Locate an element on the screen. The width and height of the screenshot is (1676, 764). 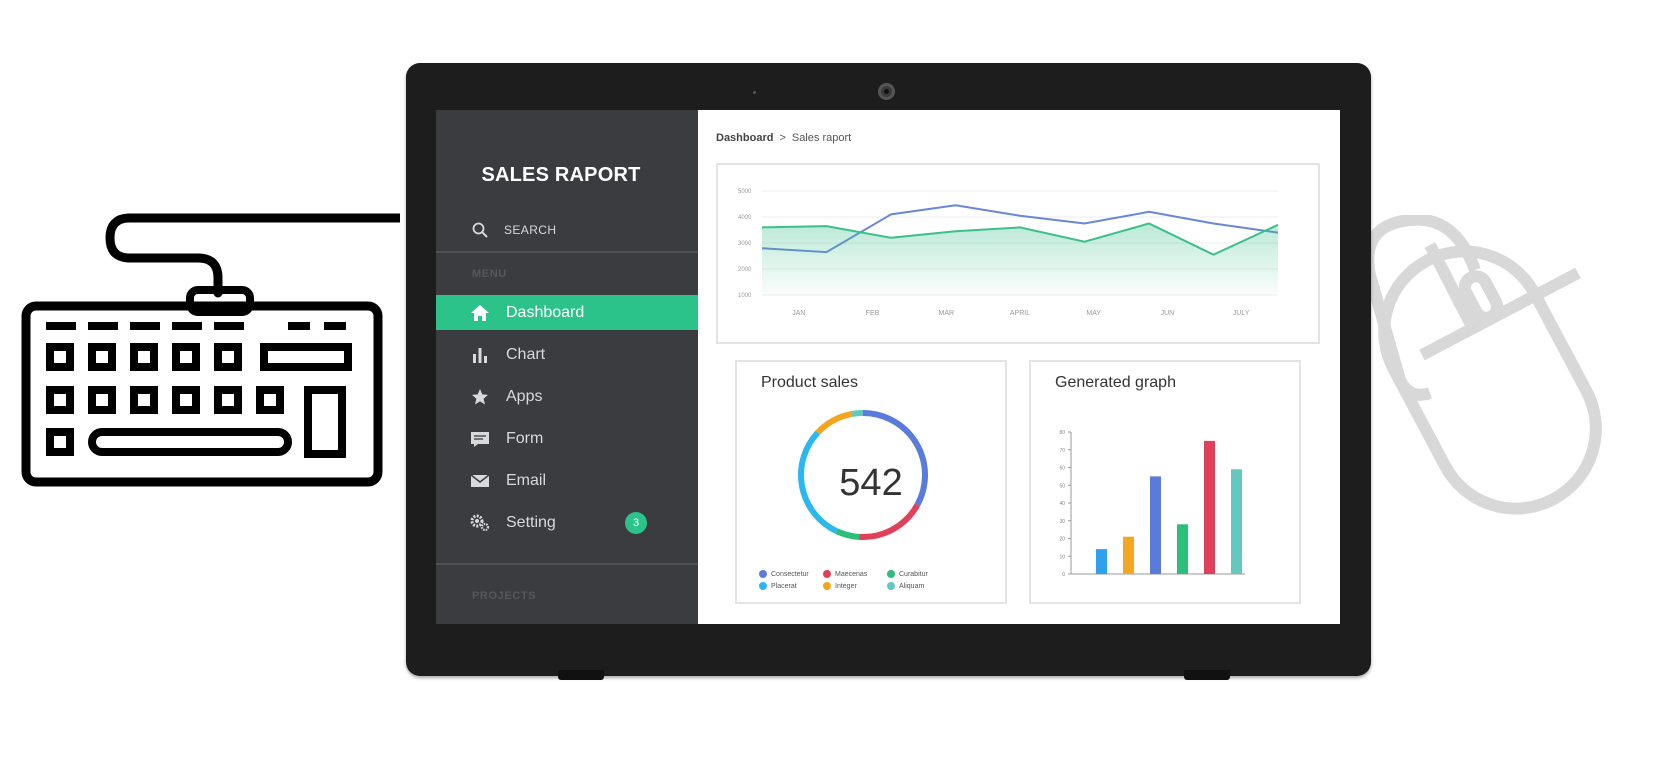
sidebar-item-apps: Apps is located at coordinates (567, 396).